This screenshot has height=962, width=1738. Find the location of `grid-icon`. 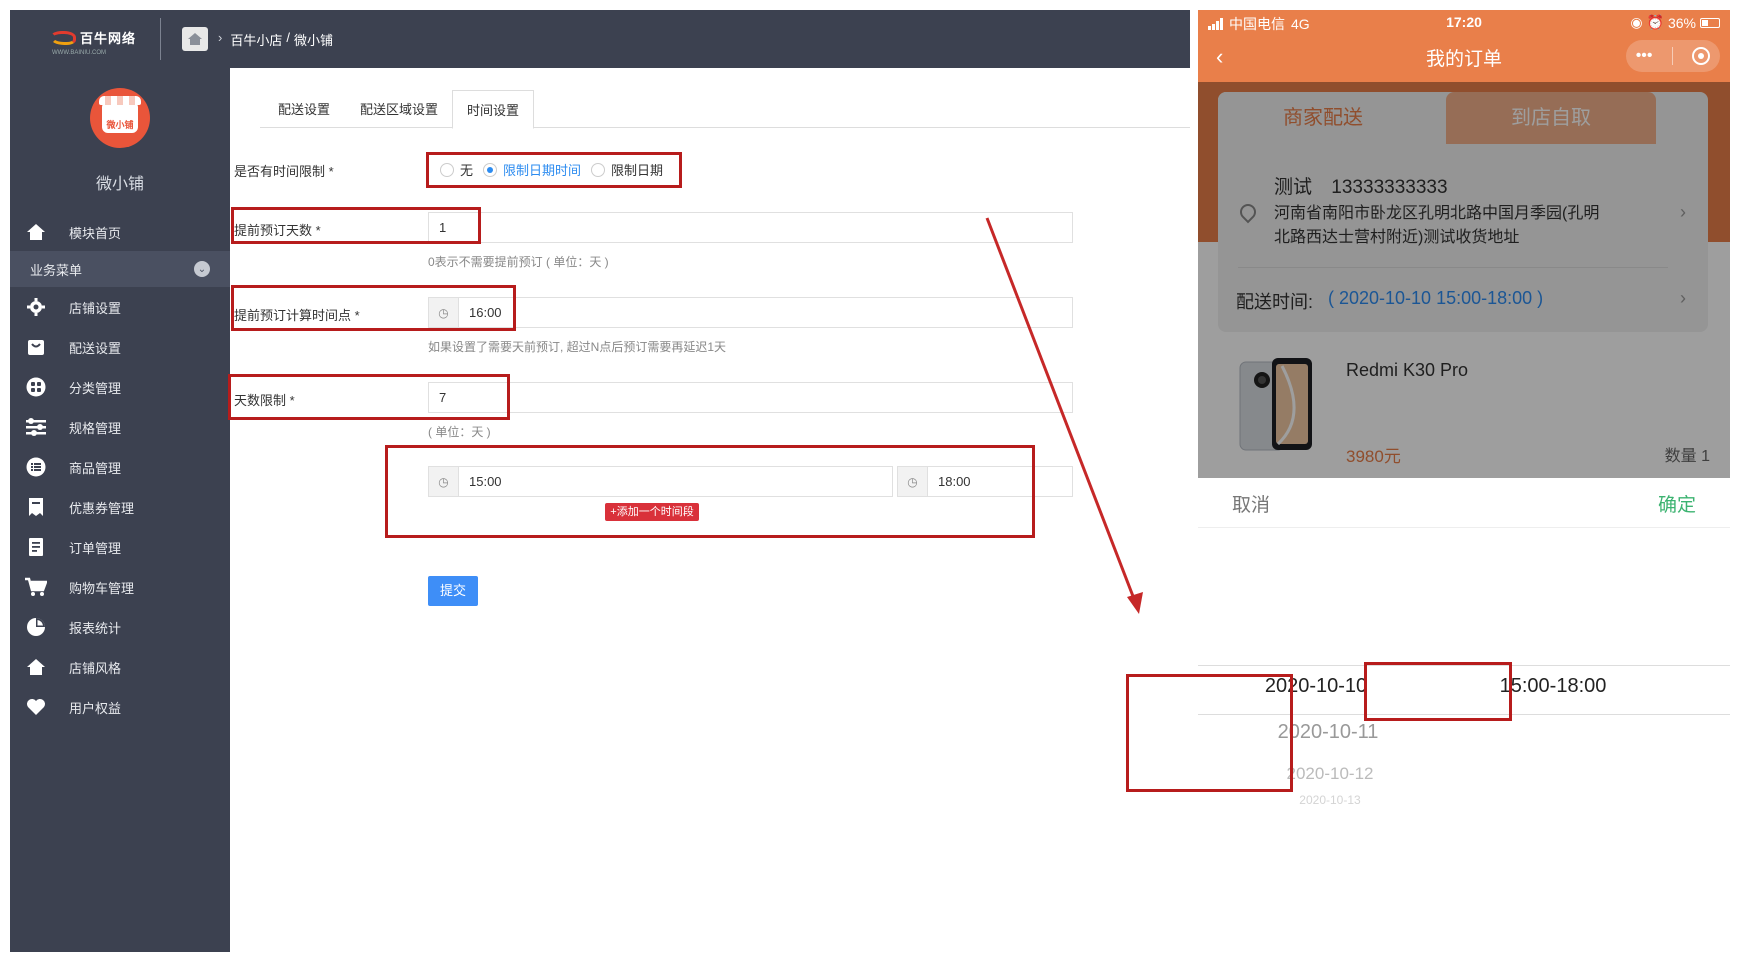

grid-icon is located at coordinates (36, 387).